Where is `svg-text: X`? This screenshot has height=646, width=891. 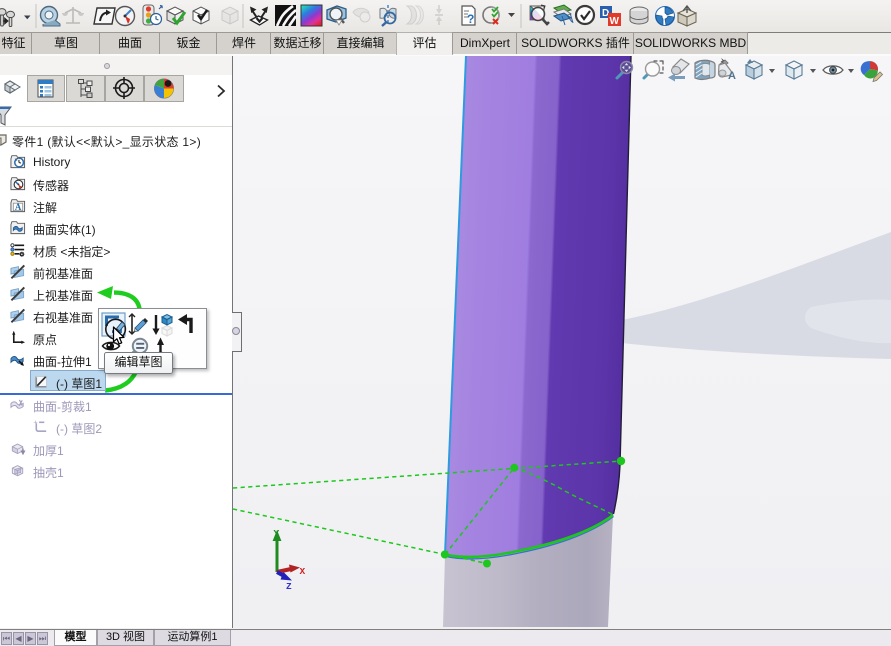
svg-text: X is located at coordinates (303, 571).